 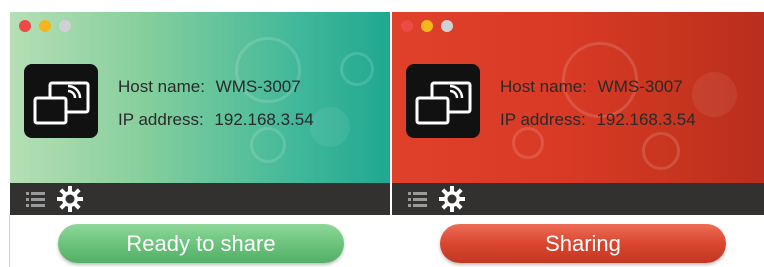 I want to click on ready-to-share-button: Ready to share, so click(x=201, y=243).